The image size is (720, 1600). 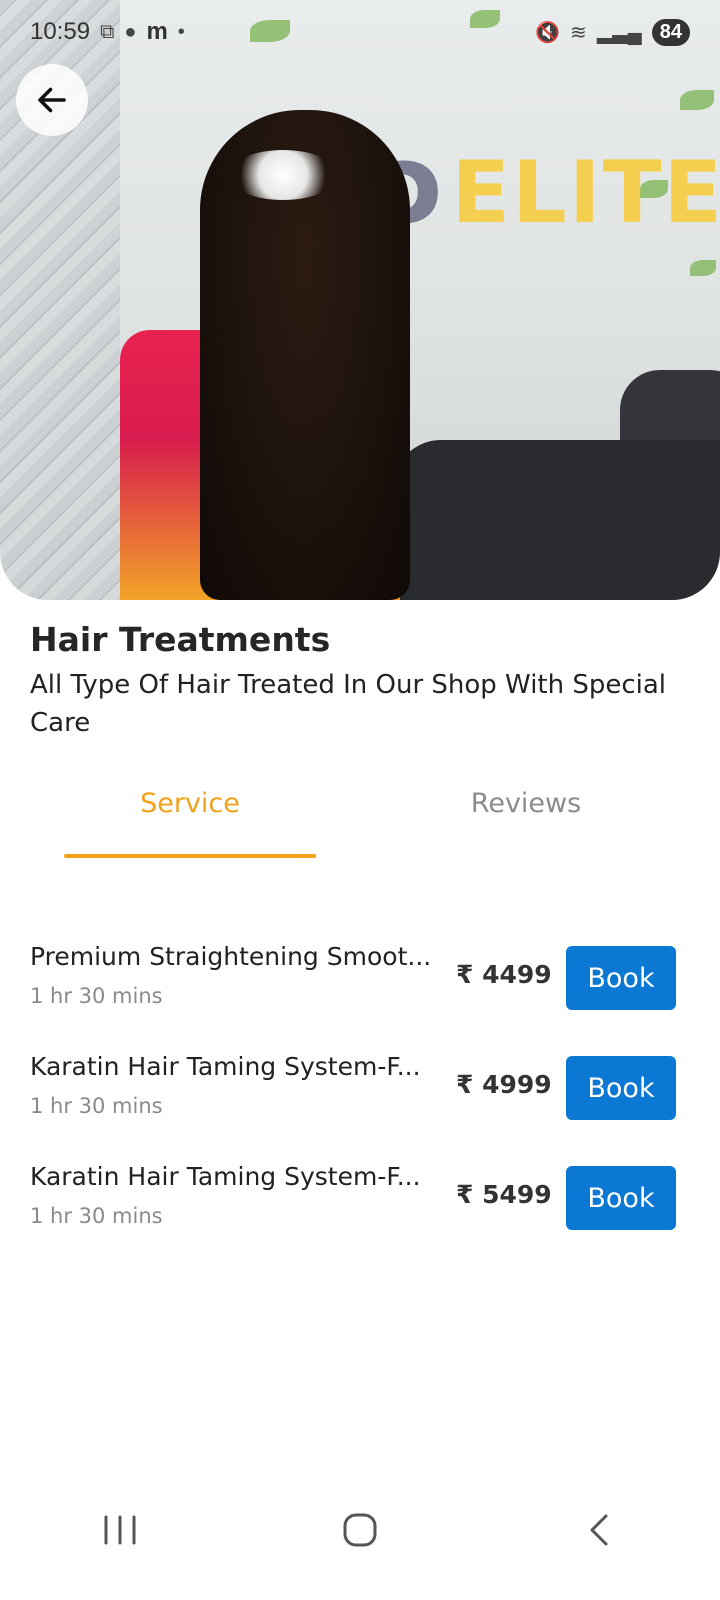 I want to click on app-notification-icon: m, so click(x=157, y=31).